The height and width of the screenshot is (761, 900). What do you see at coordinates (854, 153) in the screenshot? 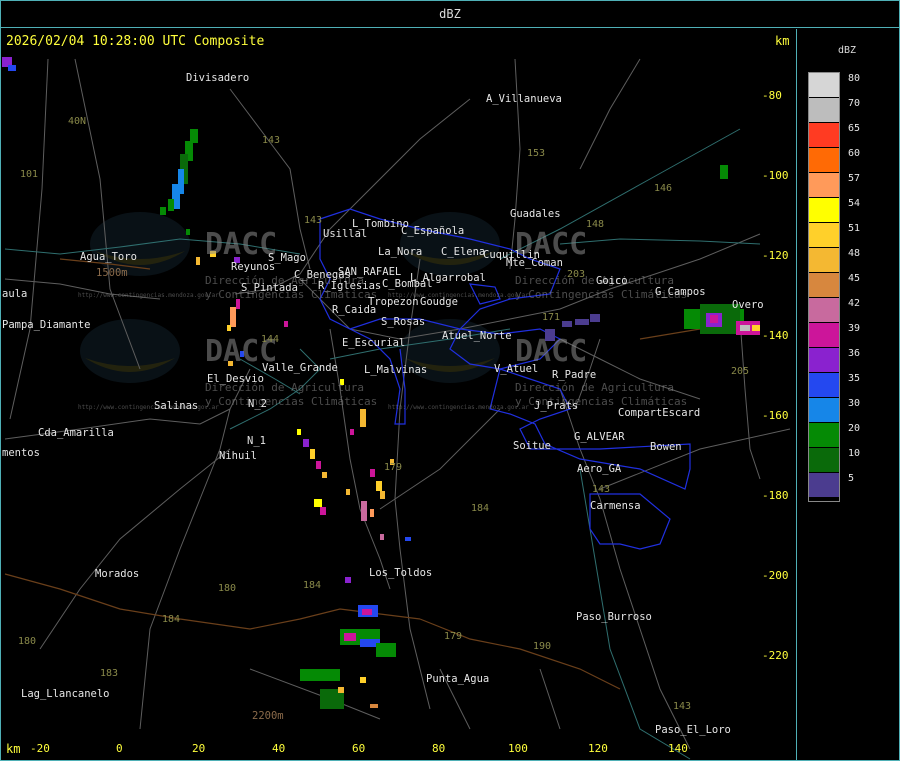
I see `legend-value: 60` at bounding box center [854, 153].